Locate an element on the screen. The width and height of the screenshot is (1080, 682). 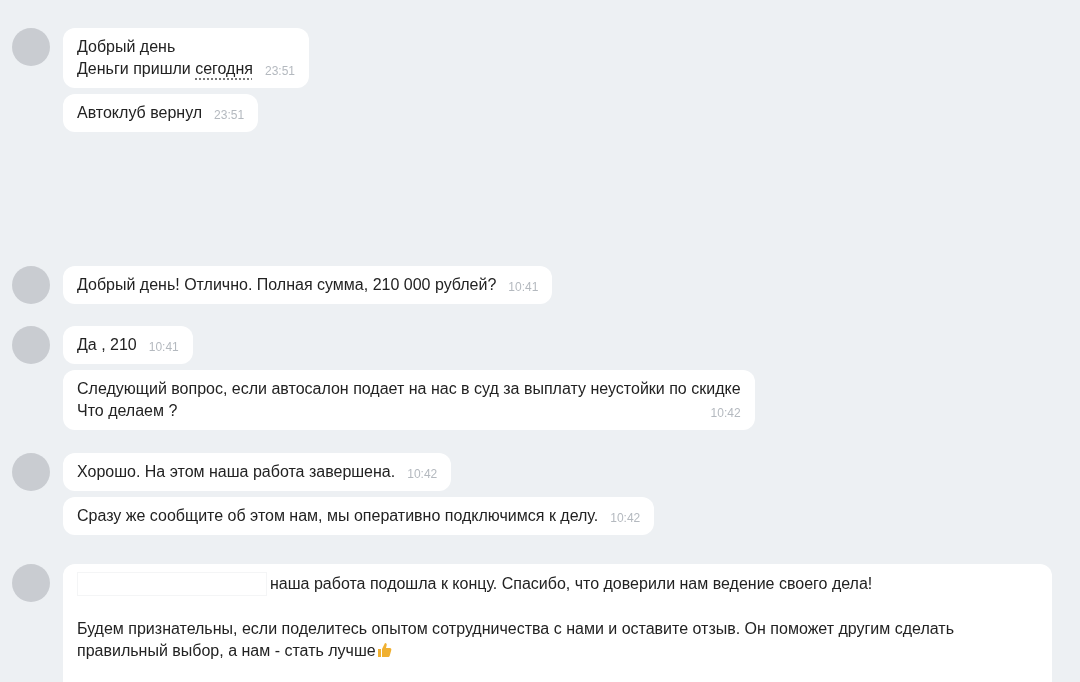
thumbs-up-icon is located at coordinates (383, 650).